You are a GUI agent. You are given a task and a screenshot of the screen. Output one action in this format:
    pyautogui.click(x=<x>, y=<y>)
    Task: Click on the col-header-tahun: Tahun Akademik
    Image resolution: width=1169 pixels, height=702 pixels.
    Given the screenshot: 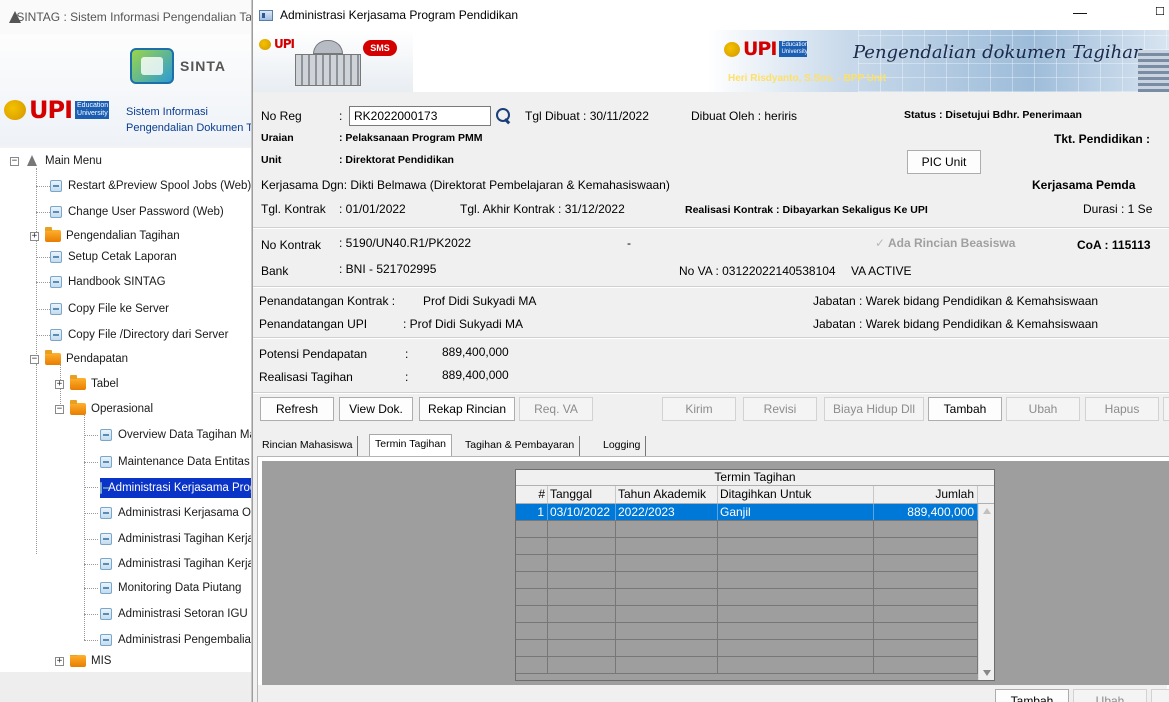 What is the action you would take?
    pyautogui.click(x=667, y=494)
    